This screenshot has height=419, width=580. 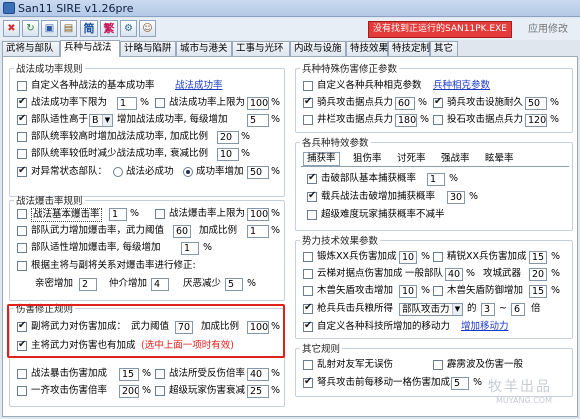 I want to click on simplified-button: 简, so click(x=89, y=28).